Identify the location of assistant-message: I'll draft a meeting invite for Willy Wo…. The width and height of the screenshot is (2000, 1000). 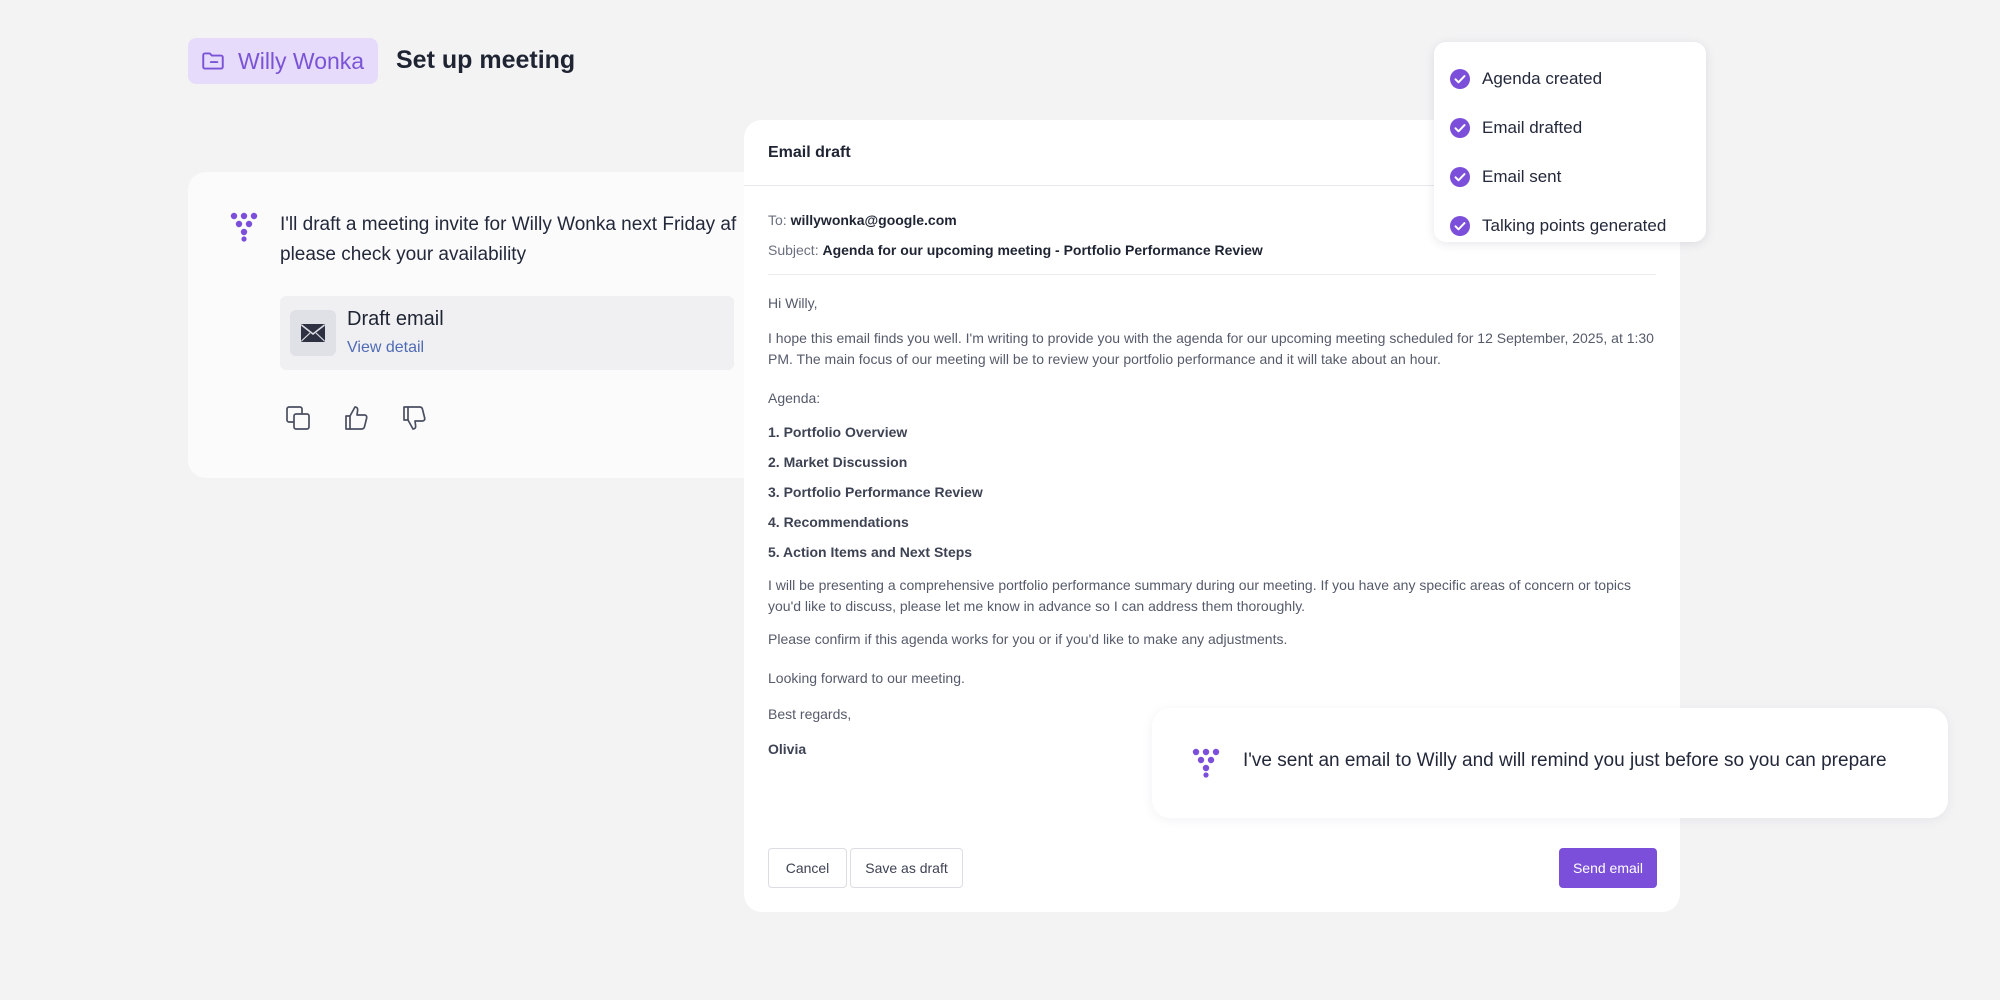
(550, 240).